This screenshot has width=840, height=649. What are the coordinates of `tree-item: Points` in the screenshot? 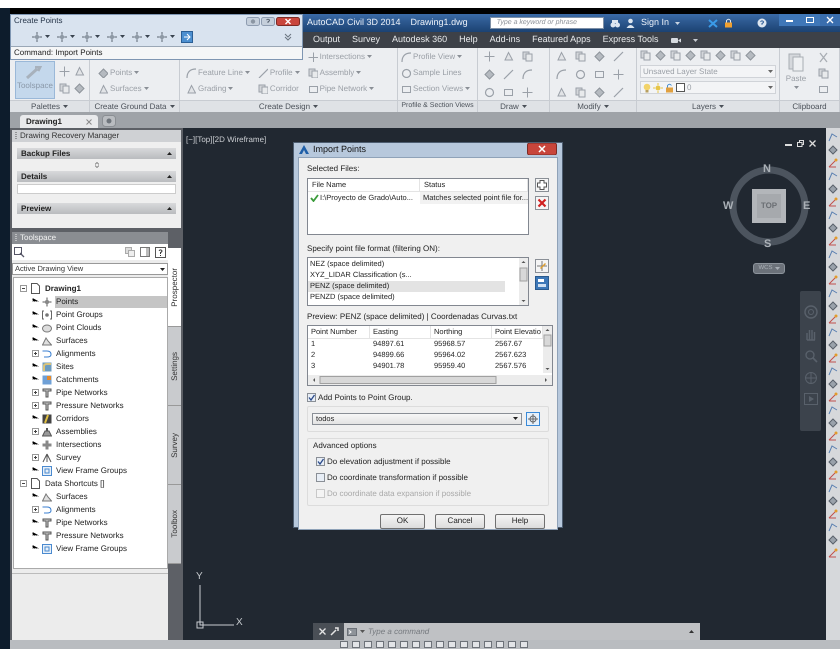 It's located at (111, 302).